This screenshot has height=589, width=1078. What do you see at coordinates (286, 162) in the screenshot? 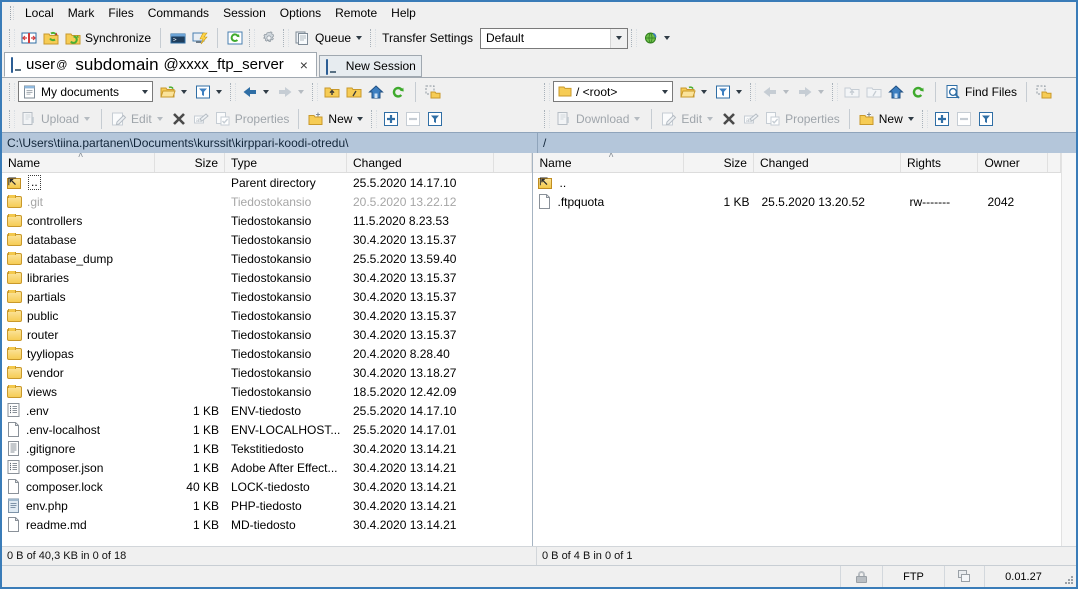
I see `local-col-type: Type` at bounding box center [286, 162].